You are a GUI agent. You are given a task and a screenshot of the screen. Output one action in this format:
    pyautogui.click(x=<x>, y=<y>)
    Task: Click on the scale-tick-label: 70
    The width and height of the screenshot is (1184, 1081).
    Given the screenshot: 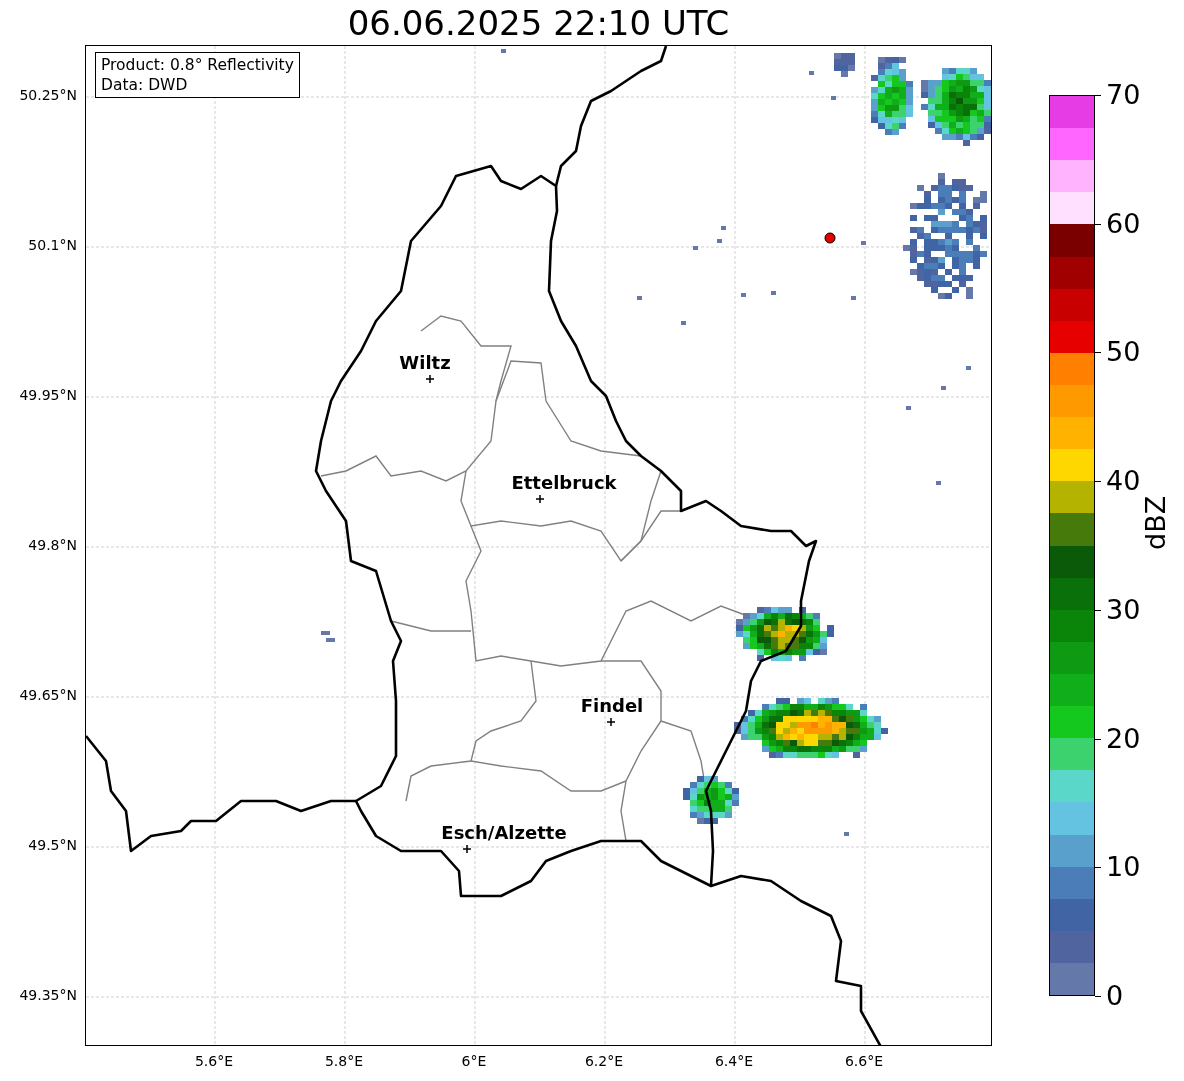 What is the action you would take?
    pyautogui.click(x=1123, y=95)
    